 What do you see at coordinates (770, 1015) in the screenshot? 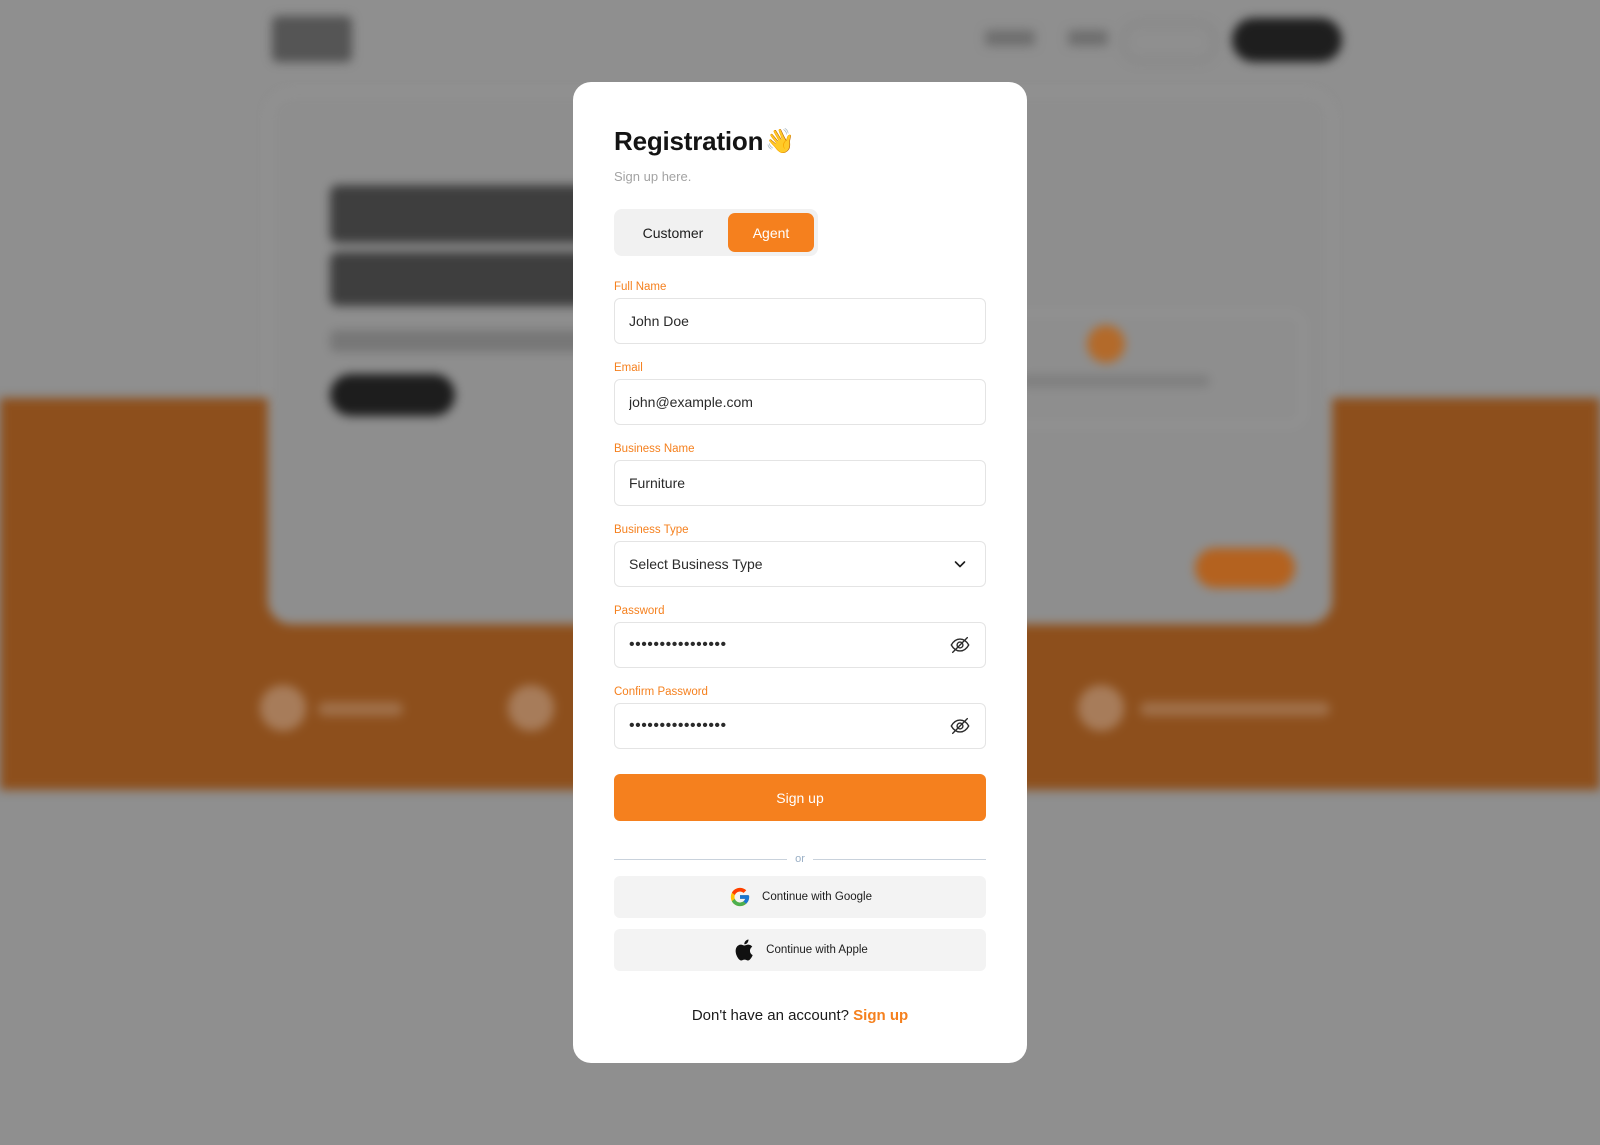
I see `footer-text: Don't have an account?` at bounding box center [770, 1015].